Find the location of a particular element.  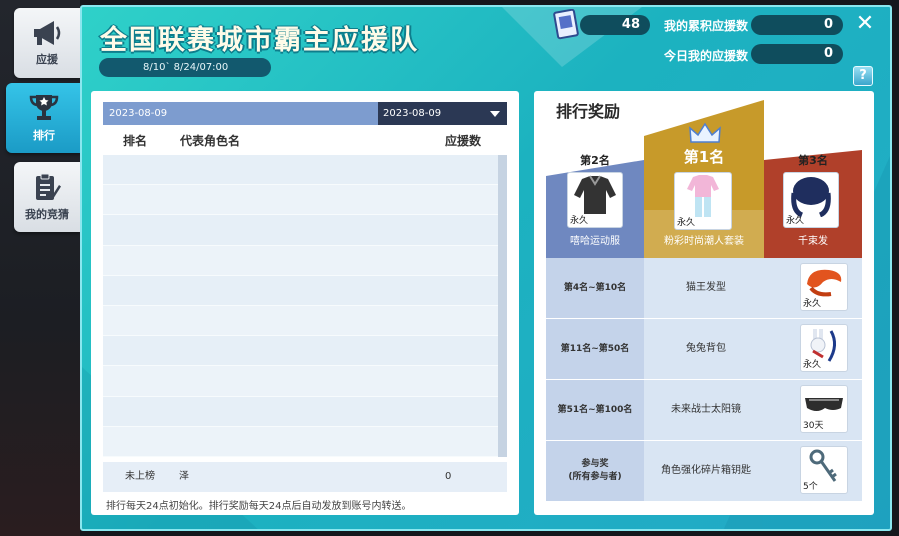

tier-rank-line2: (所有参与者) is located at coordinates (595, 477).